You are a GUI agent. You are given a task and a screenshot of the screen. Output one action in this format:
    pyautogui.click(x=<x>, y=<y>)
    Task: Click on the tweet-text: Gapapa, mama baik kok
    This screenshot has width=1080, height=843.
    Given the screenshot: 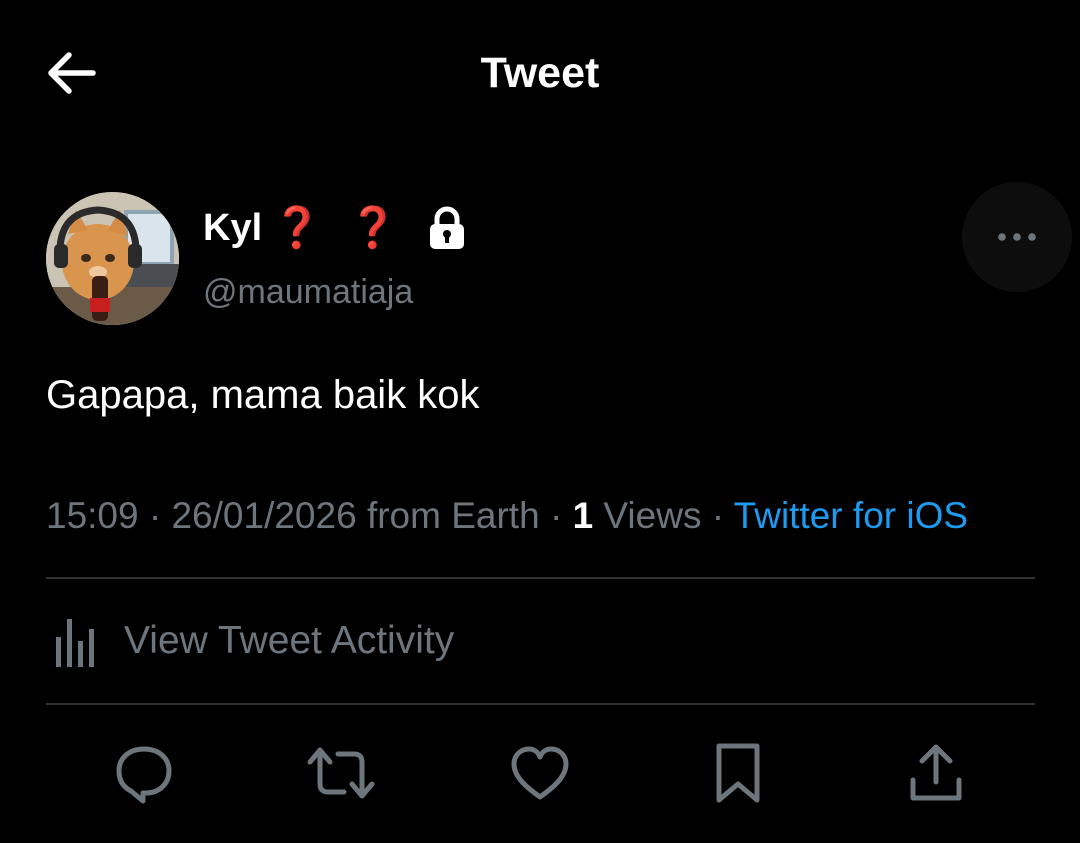 What is the action you would take?
    pyautogui.click(x=263, y=395)
    